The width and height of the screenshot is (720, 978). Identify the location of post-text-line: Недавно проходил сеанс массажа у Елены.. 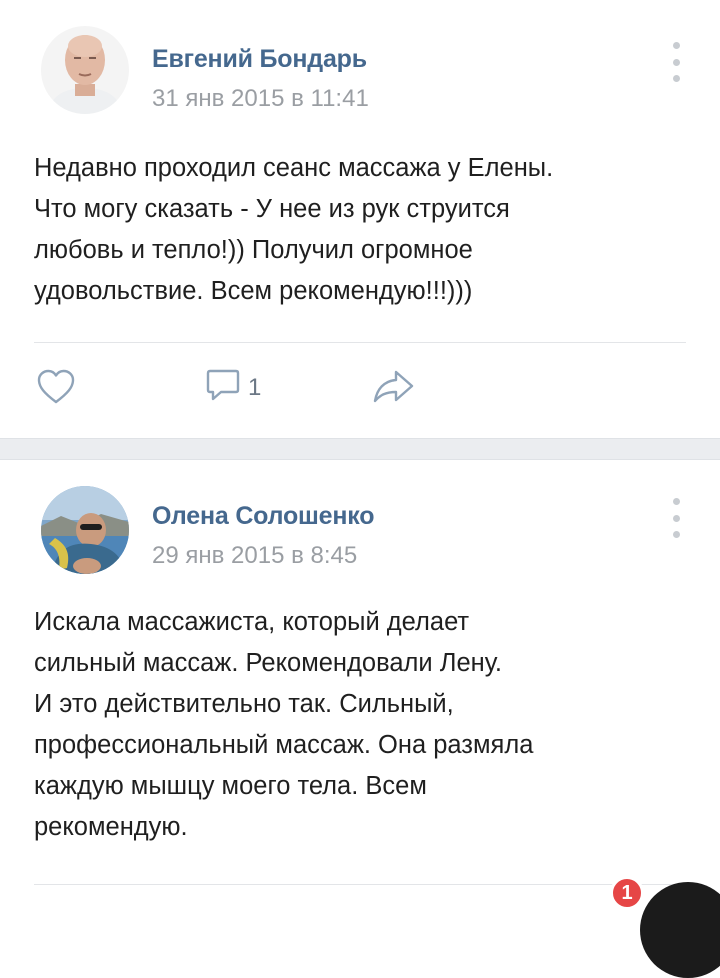
(294, 168).